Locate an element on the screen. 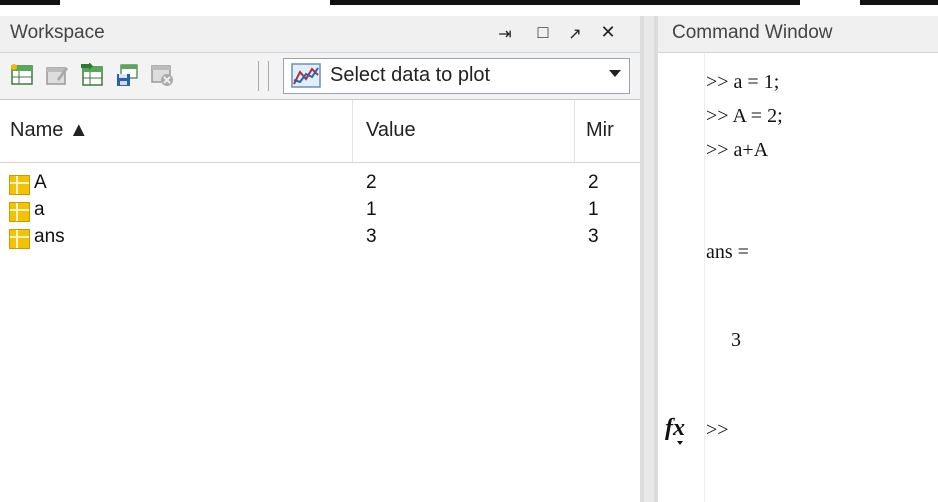 Image resolution: width=938 pixels, height=502 pixels. function-browser-icon: fx is located at coordinates (675, 430).